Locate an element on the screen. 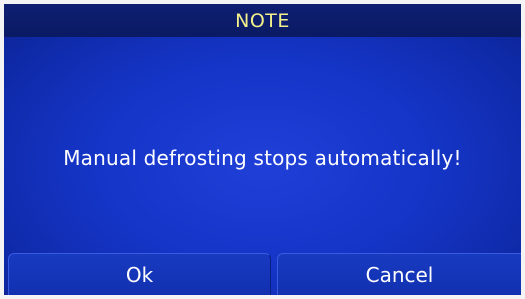 This screenshot has width=525, height=299. ok-button-label: Ok is located at coordinates (139, 274).